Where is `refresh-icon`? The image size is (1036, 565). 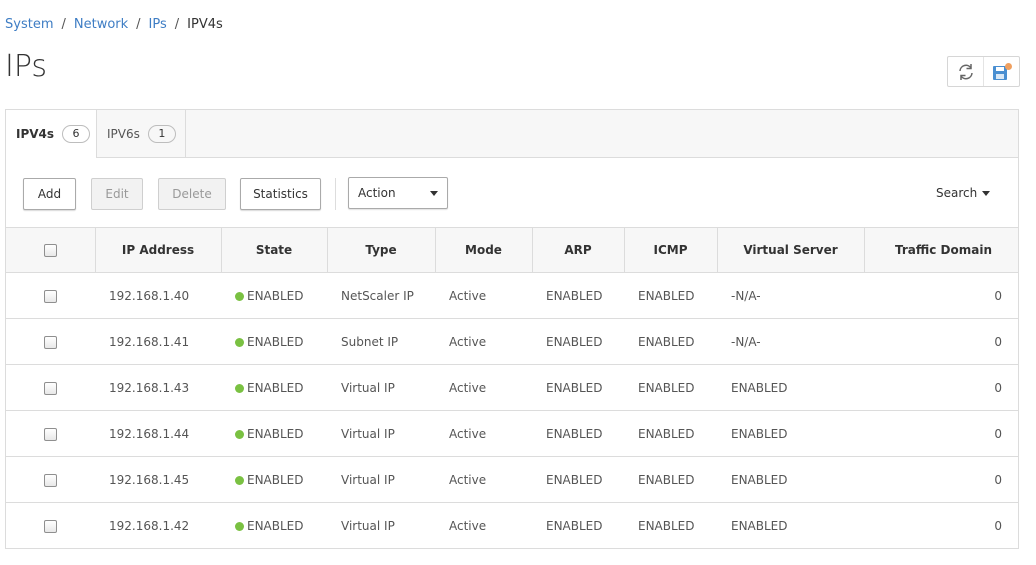
refresh-icon is located at coordinates (965, 71).